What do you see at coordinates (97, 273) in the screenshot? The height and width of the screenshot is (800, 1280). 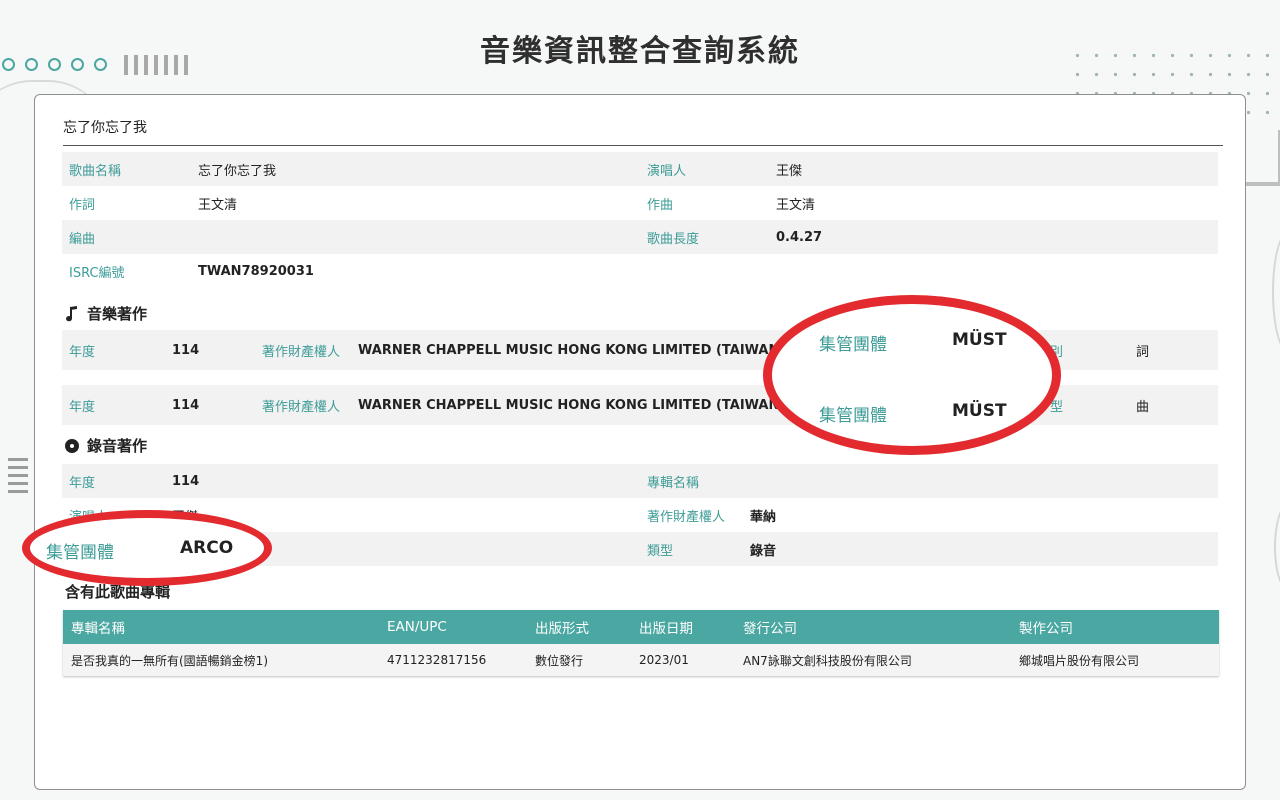 I see `isrc-label: ISRC編號` at bounding box center [97, 273].